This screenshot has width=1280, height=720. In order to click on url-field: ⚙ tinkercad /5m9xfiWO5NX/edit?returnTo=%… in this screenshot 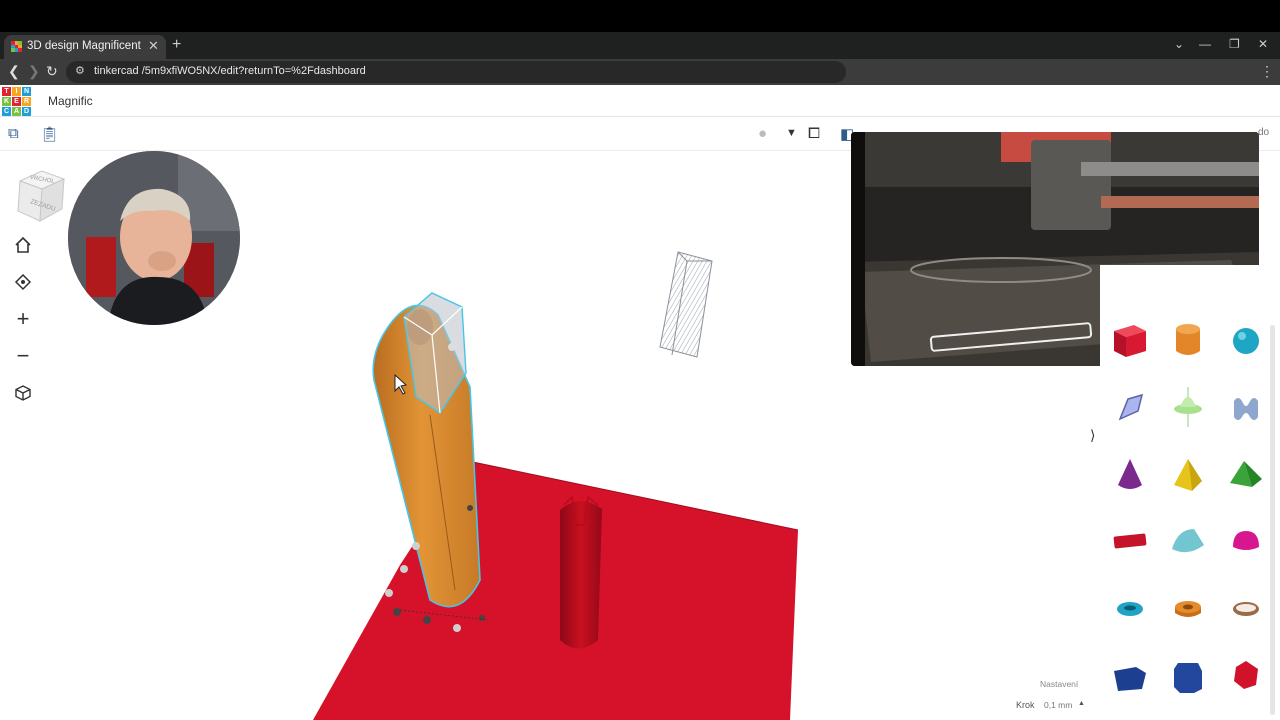, I will do `click(456, 72)`.